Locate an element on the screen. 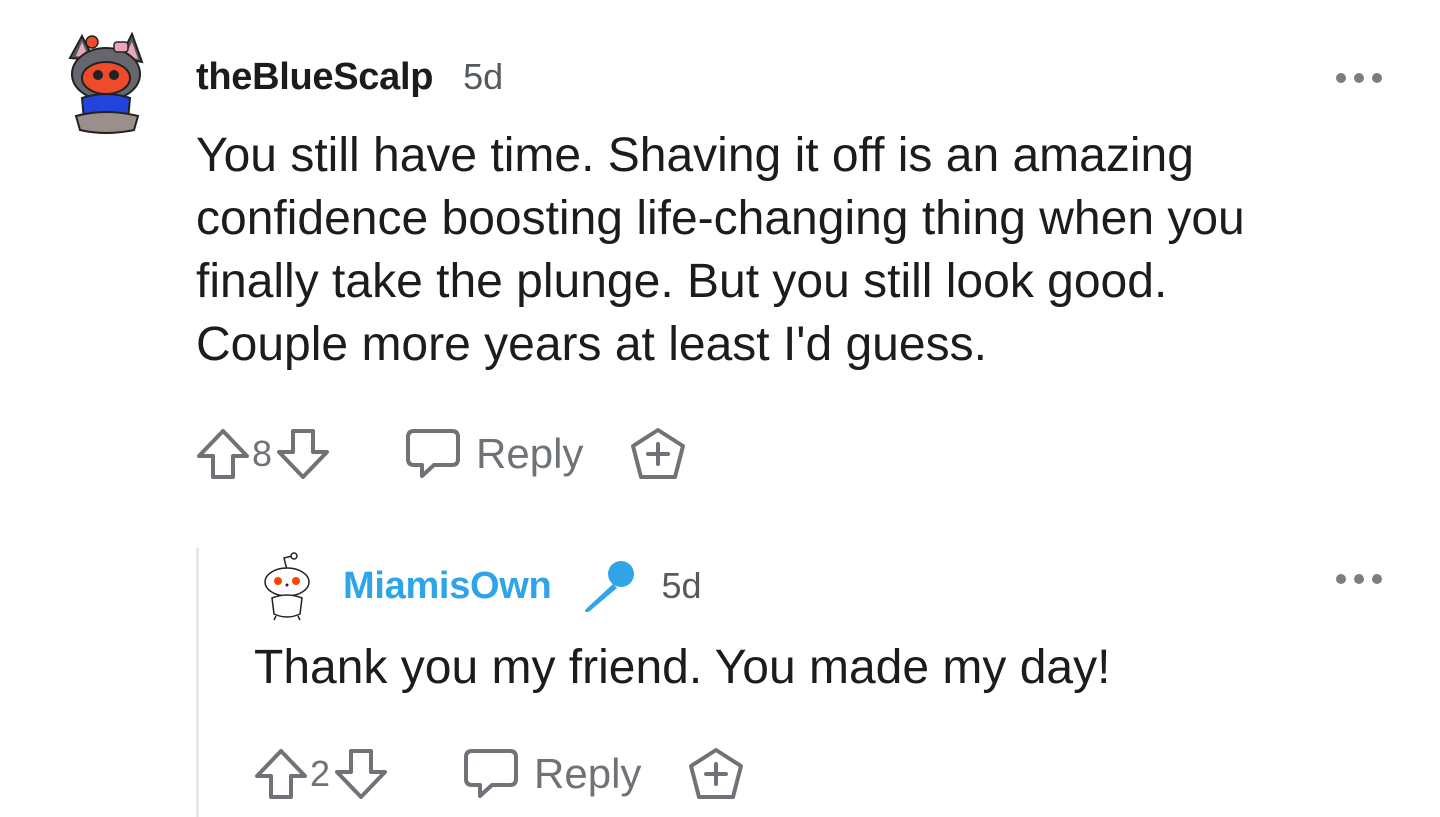 Image resolution: width=1440 pixels, height=817 pixels. vote-score: 2 is located at coordinates (320, 773).